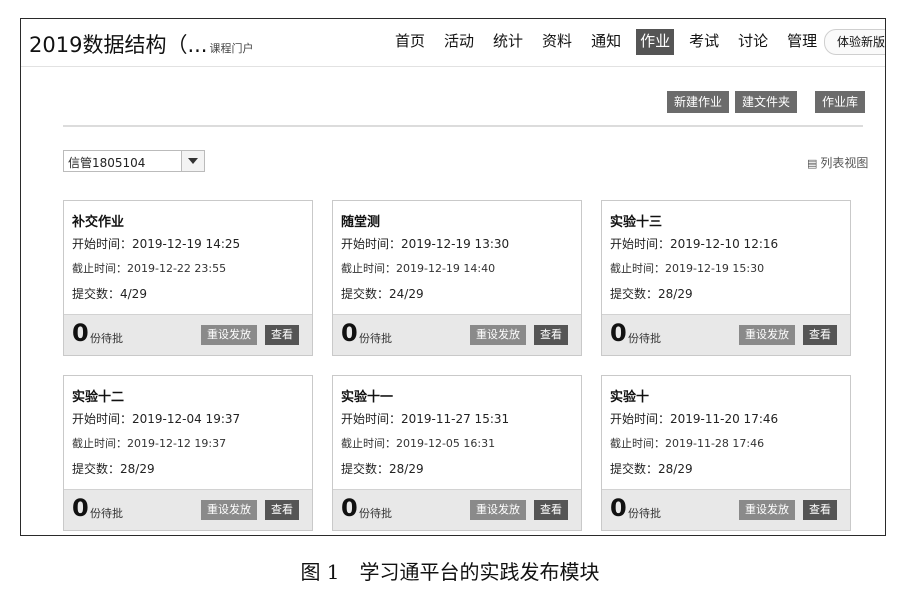  What do you see at coordinates (231, 48) in the screenshot?
I see `course-portal-link: 课程门户` at bounding box center [231, 48].